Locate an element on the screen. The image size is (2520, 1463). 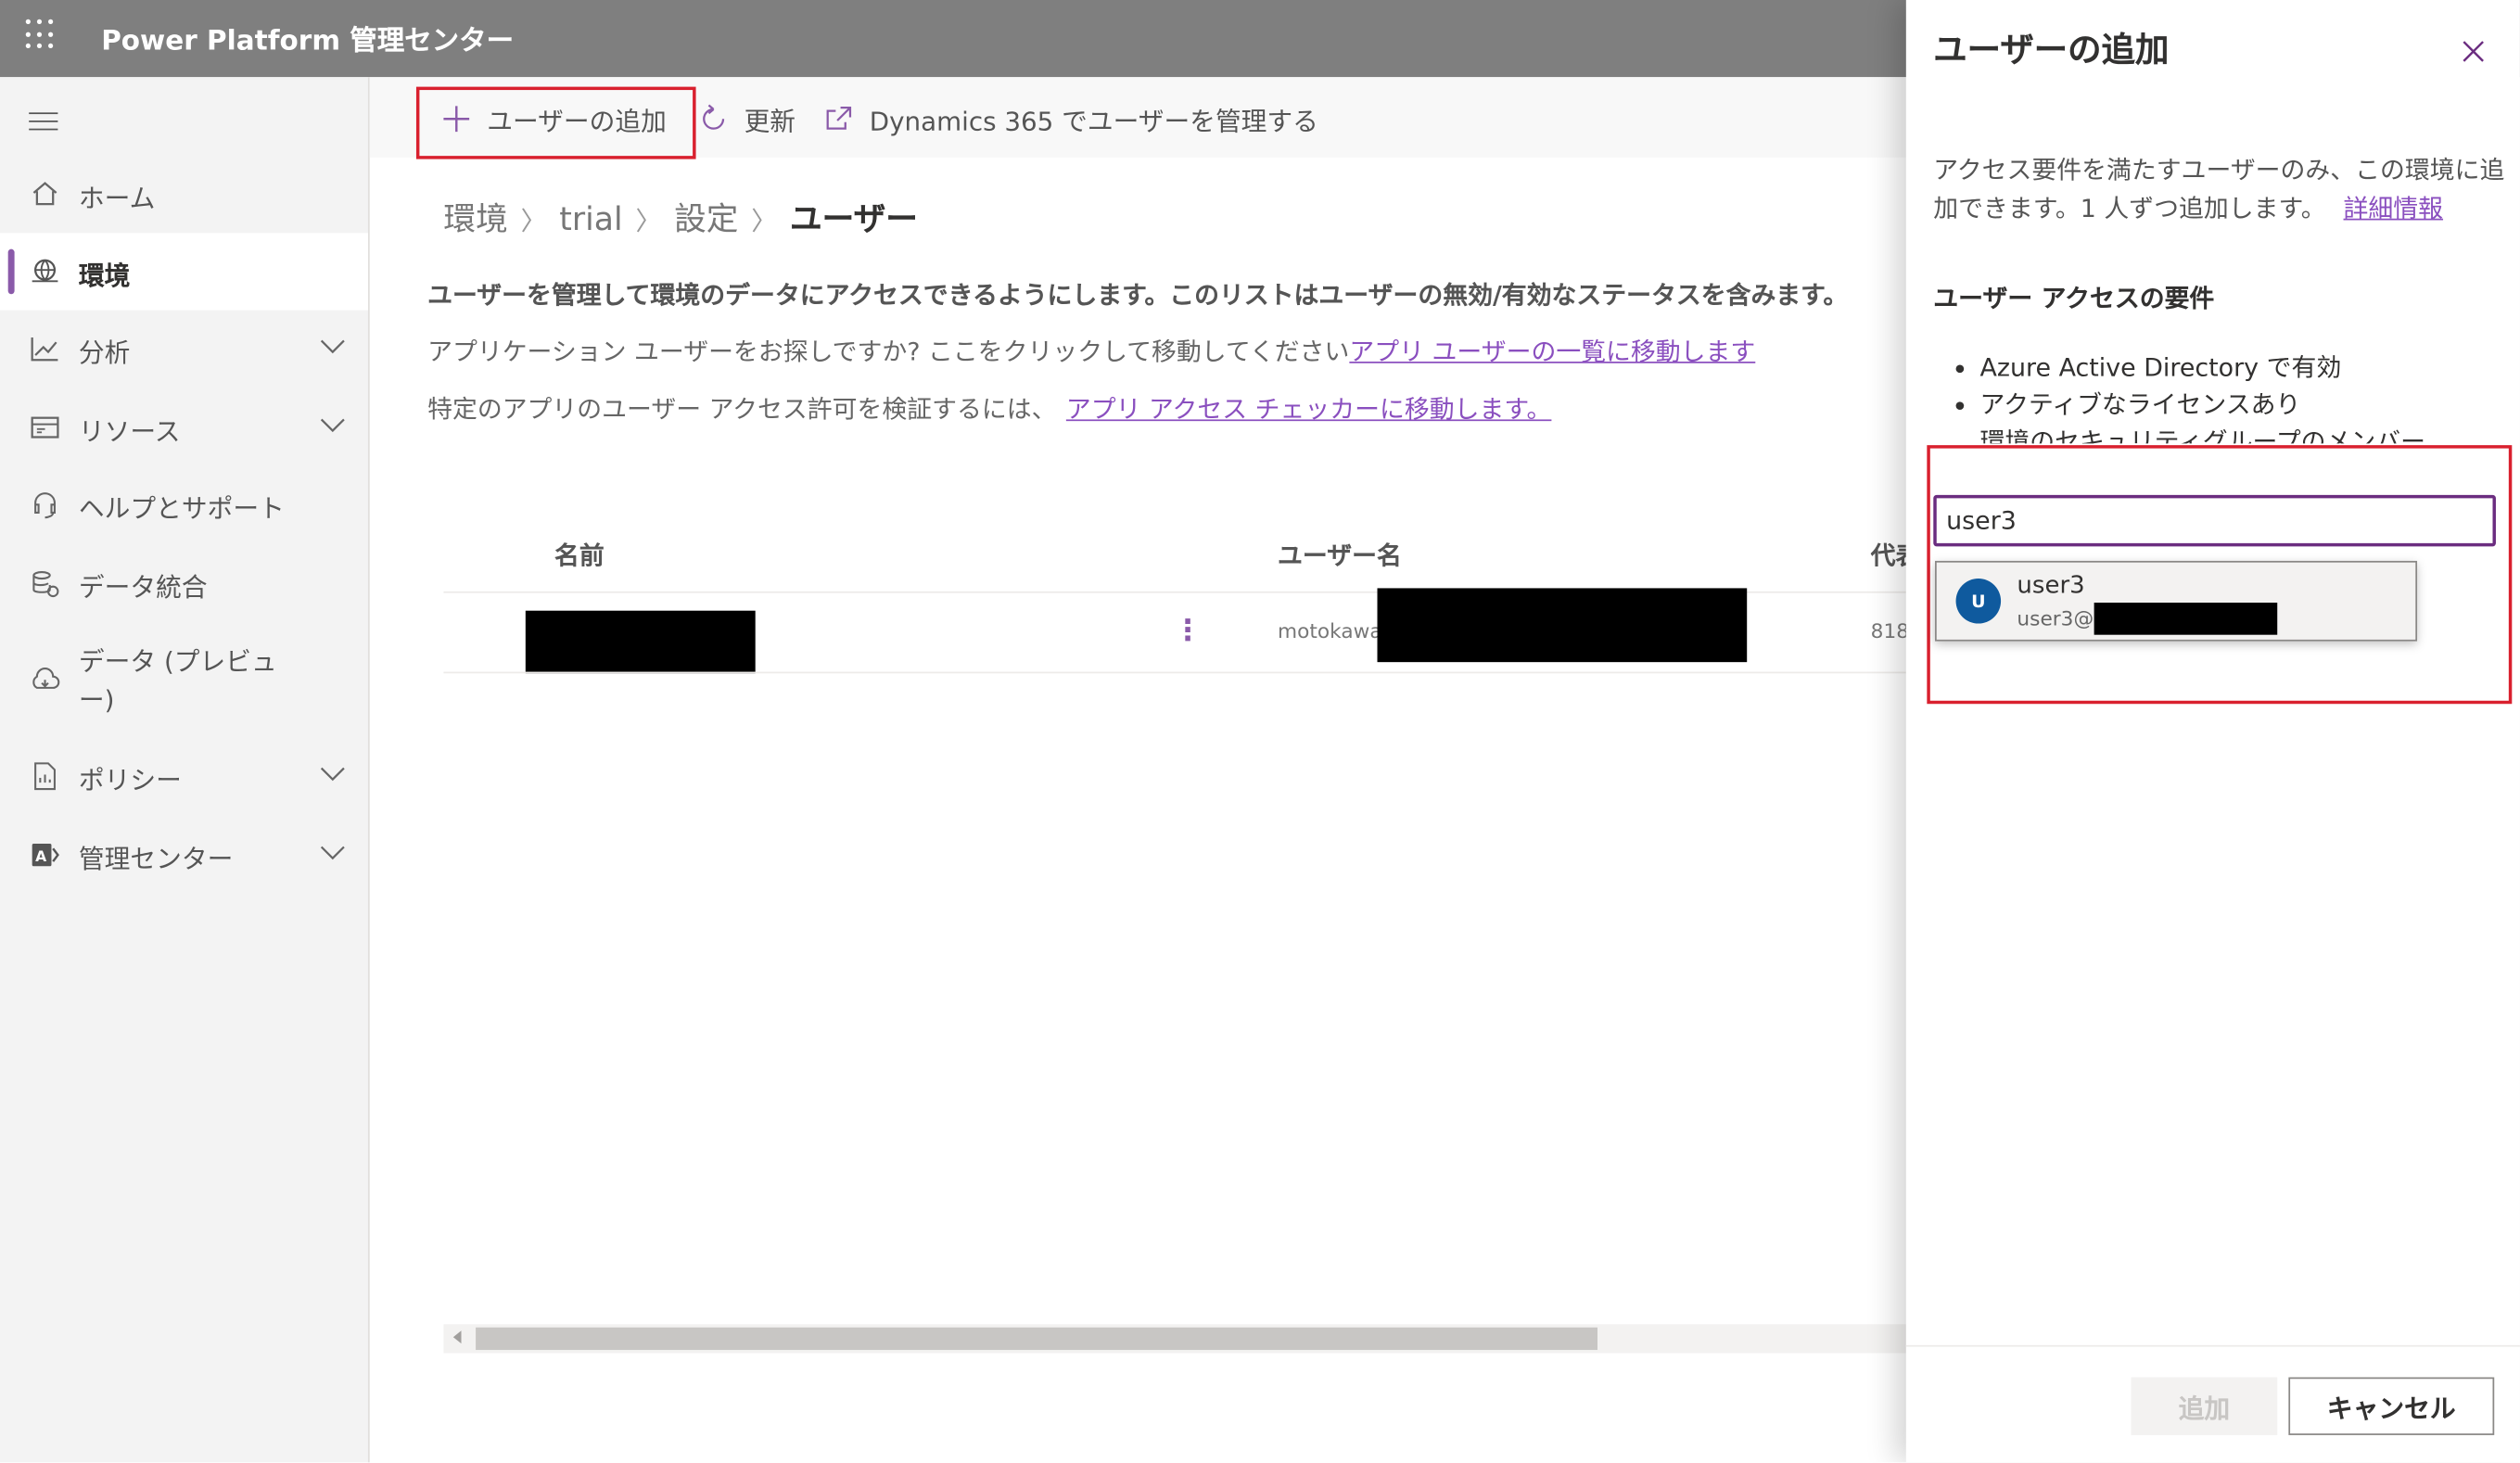
add-user-label: ユーザーの追加 is located at coordinates (577, 122).